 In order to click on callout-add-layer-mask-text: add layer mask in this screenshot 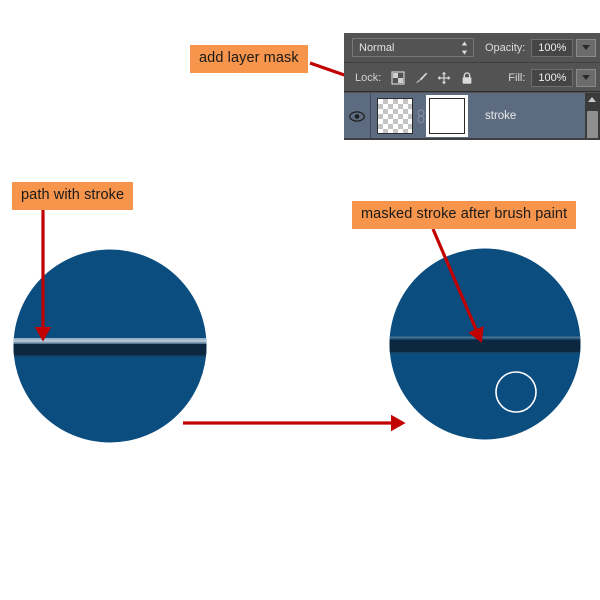, I will do `click(249, 58)`.